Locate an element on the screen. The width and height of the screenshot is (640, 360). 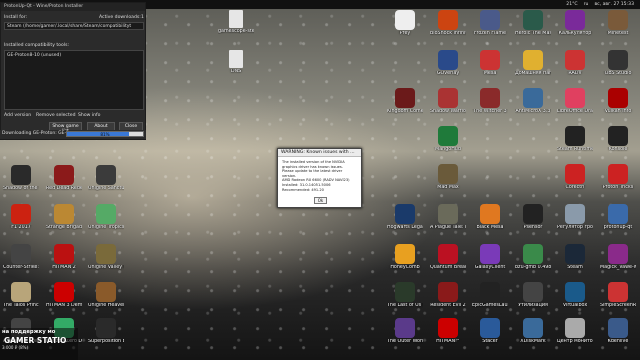
desktop-icon-label: HITMAN 3 Demo is located at coordinates (64, 305).